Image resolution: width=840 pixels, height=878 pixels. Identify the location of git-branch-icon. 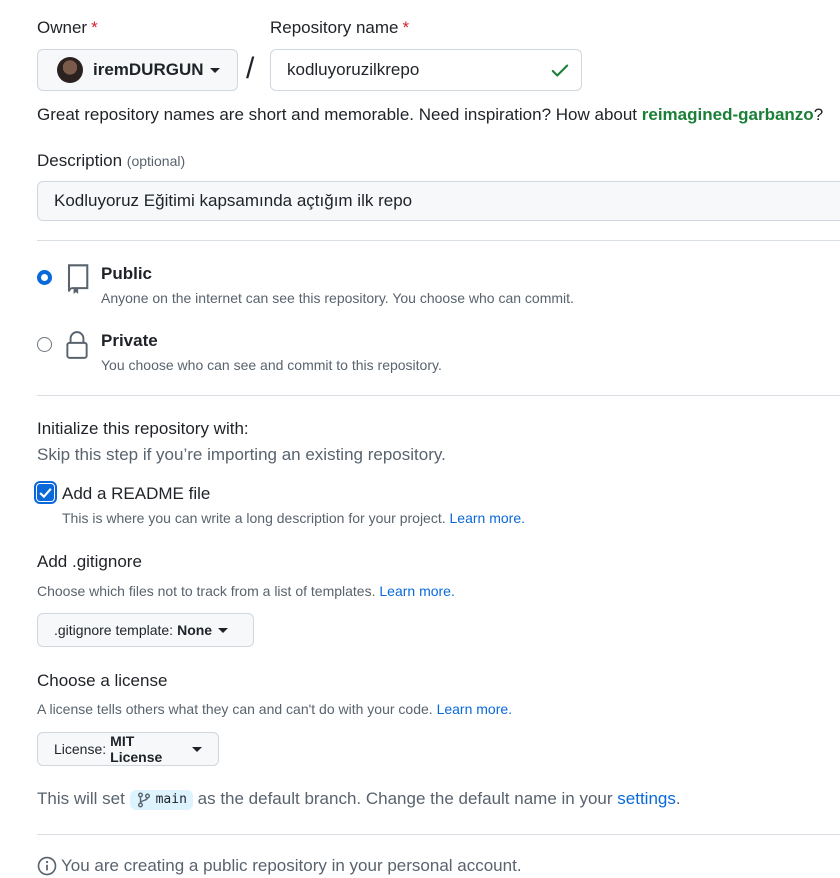
(143, 800).